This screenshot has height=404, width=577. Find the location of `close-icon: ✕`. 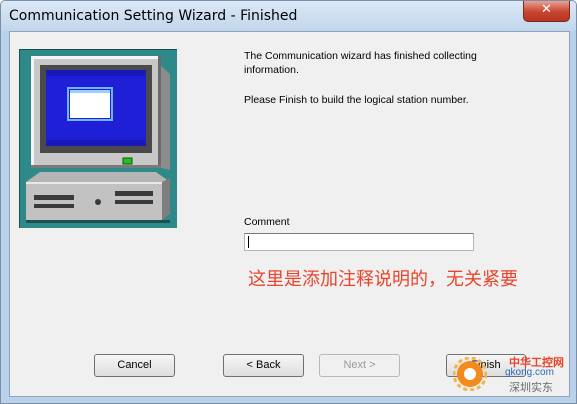

close-icon: ✕ is located at coordinates (546, 9).